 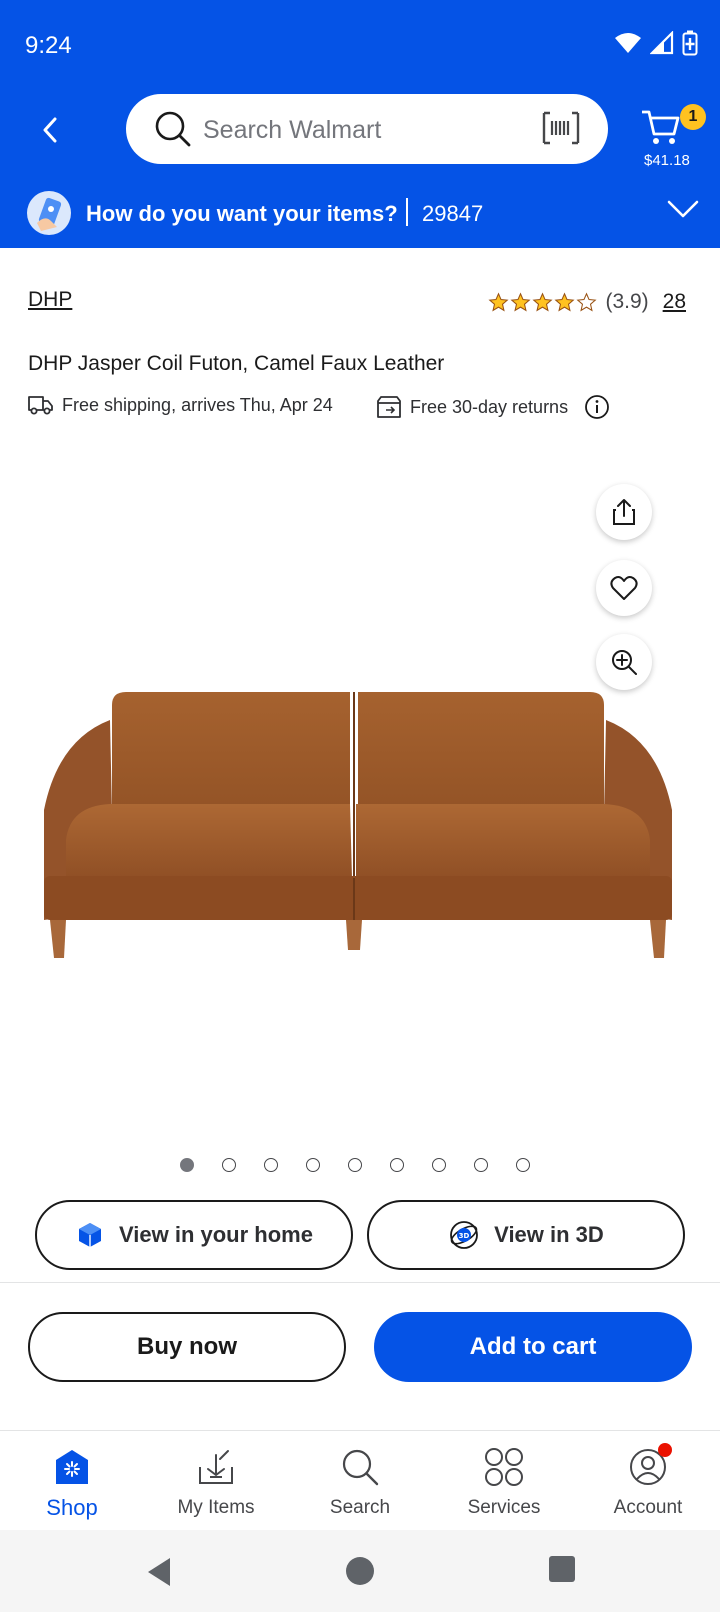 I want to click on cart-icon, so click(x=661, y=127).